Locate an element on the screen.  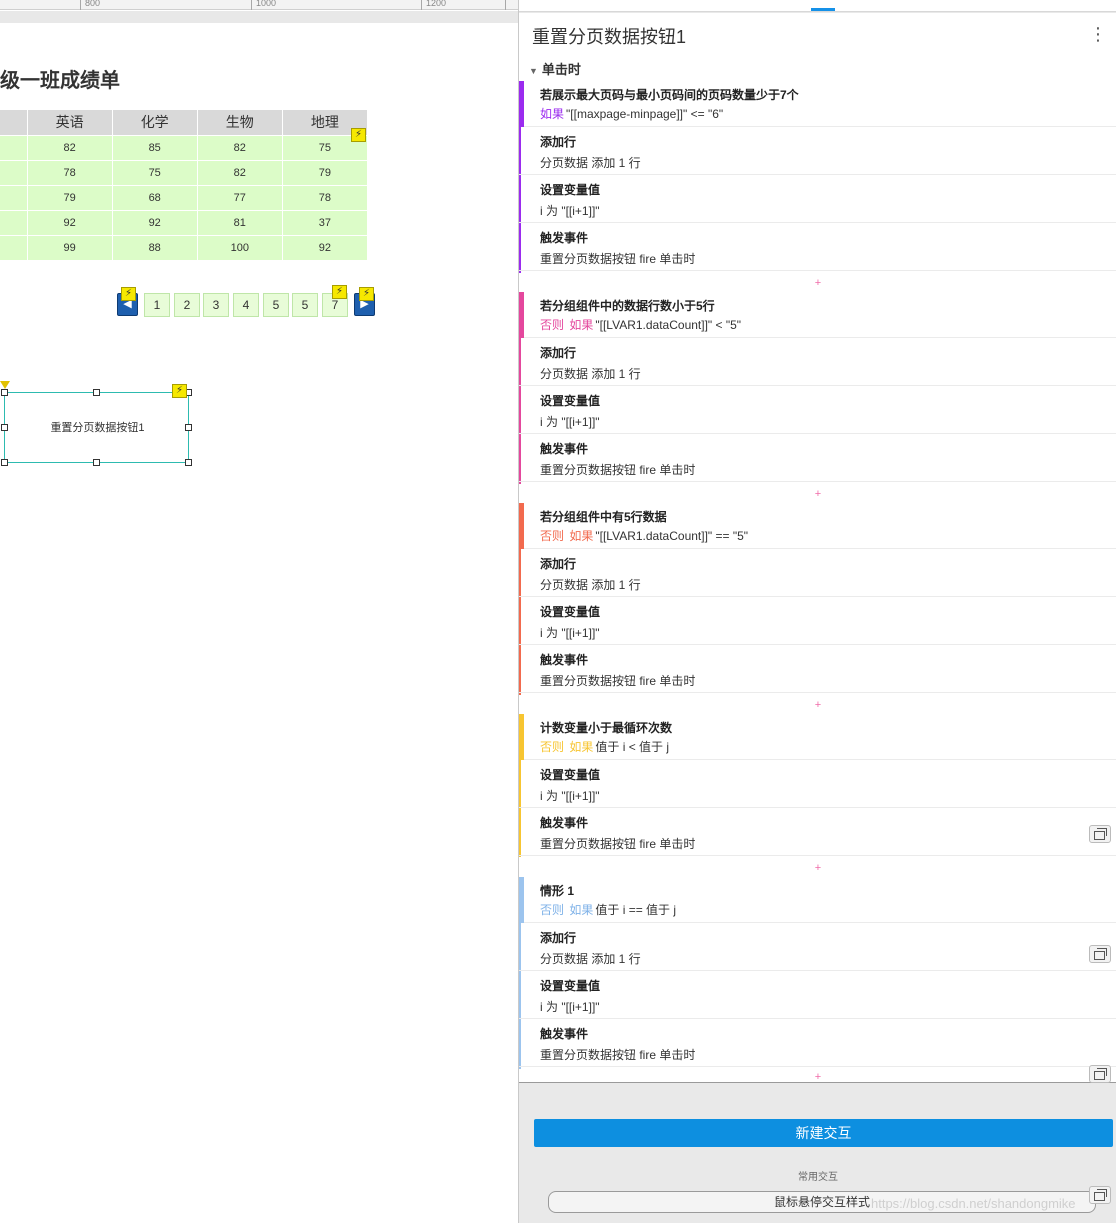
case-condition-line: 否则 如果 "[[LVAR1.dataCount]]" == "5" is located at coordinates (644, 535).